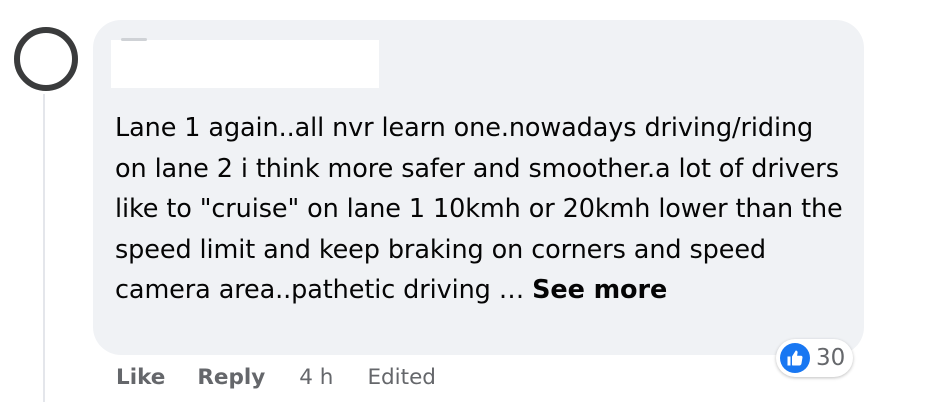 Image resolution: width=939 pixels, height=402 pixels. Describe the element at coordinates (231, 377) in the screenshot. I see `reply-button: Reply` at that location.